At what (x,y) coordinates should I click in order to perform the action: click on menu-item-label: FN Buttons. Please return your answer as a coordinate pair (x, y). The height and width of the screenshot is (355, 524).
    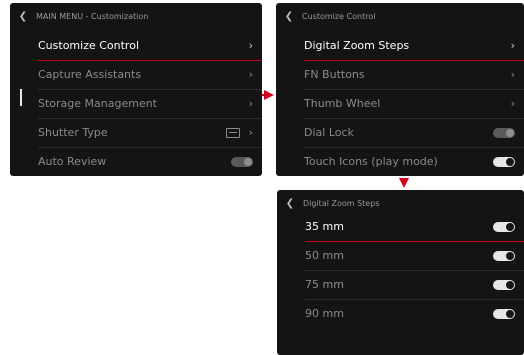
    Looking at the image, I should click on (334, 74).